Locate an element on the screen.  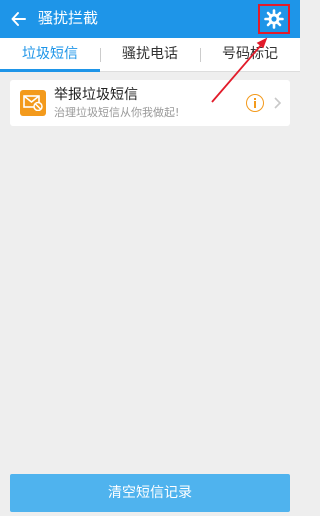
tab-harassing-calls: 骚扰电话 is located at coordinates (150, 54).